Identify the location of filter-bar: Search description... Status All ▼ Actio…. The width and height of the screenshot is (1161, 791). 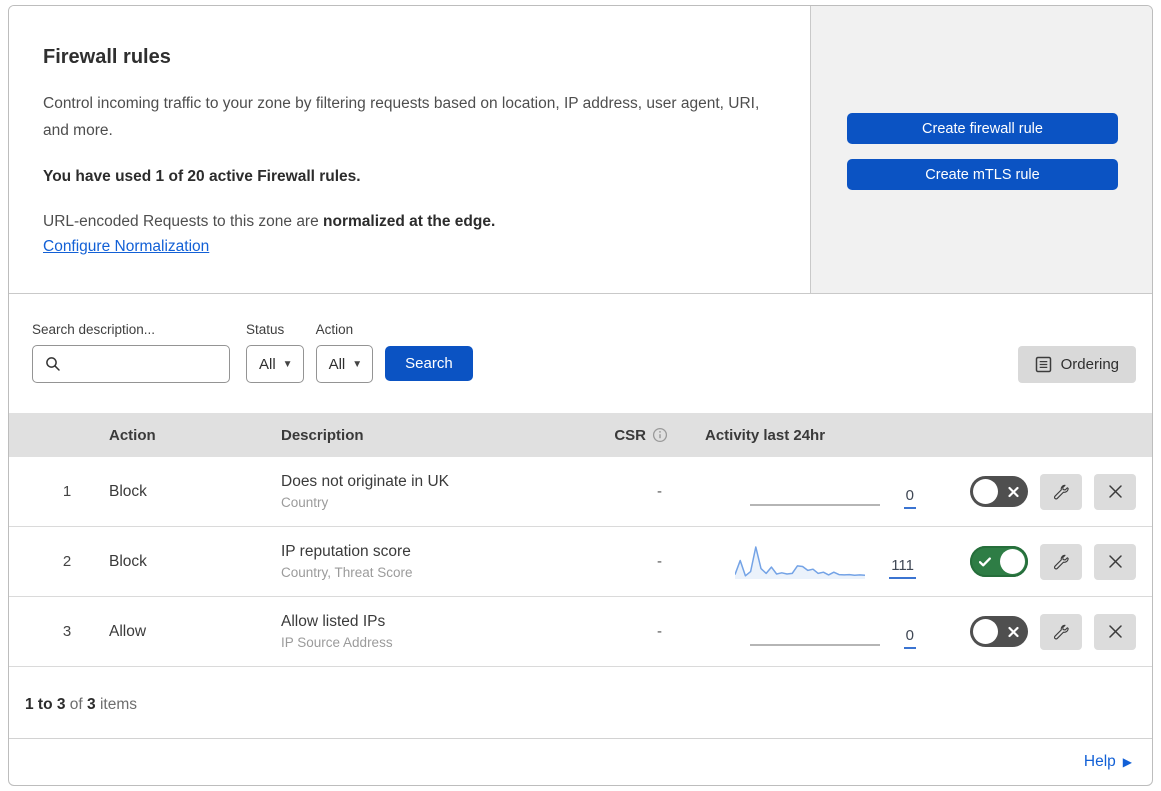
(580, 353).